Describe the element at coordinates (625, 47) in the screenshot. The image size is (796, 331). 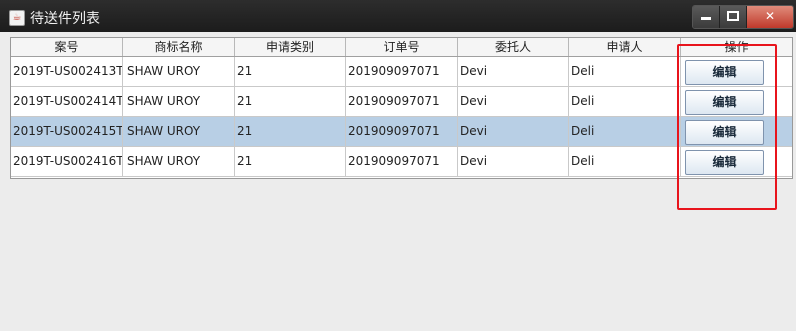
I see `column-header-applicant: 申请人` at that location.